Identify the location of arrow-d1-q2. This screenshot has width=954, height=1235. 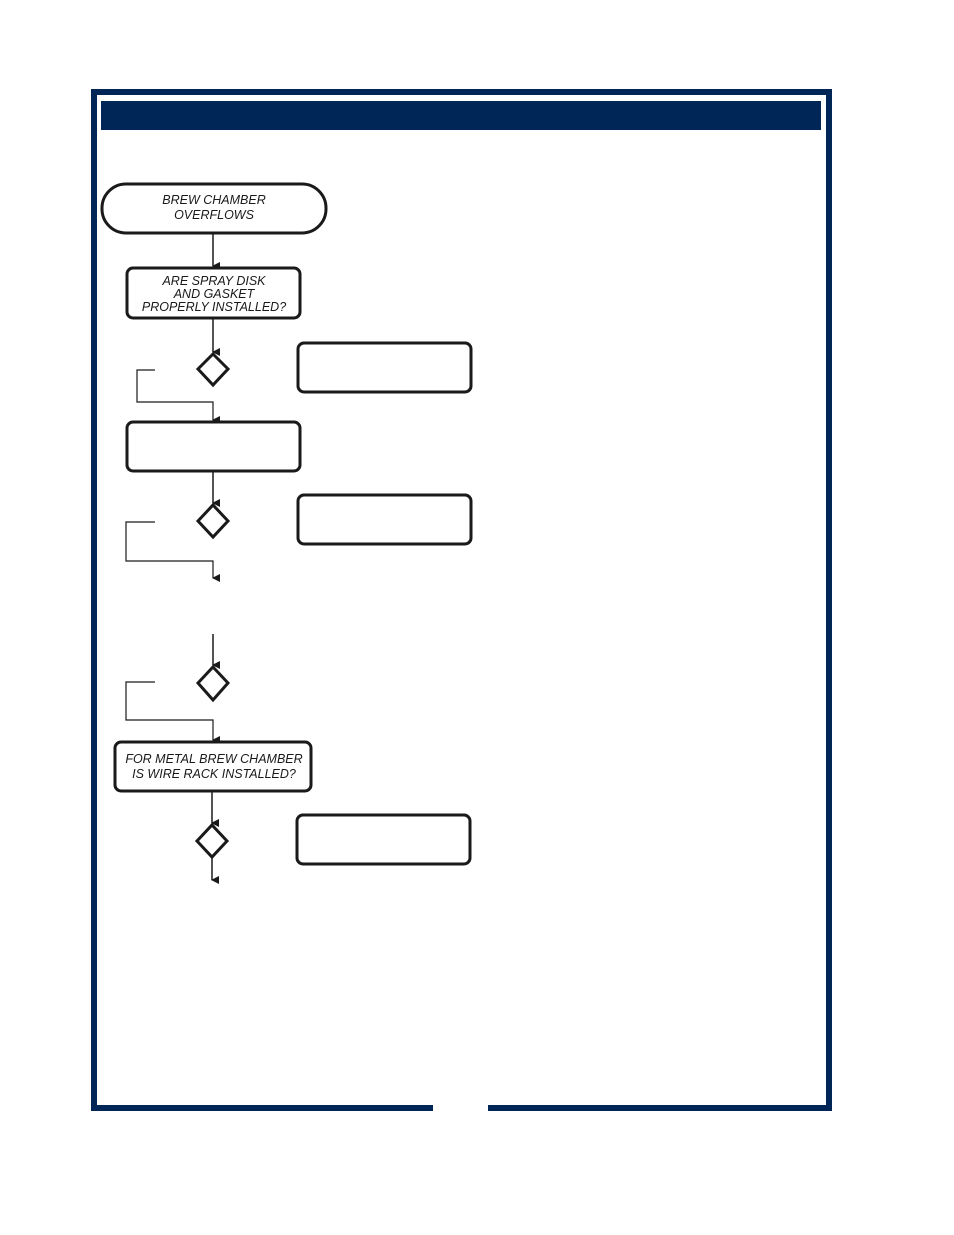
(178, 396).